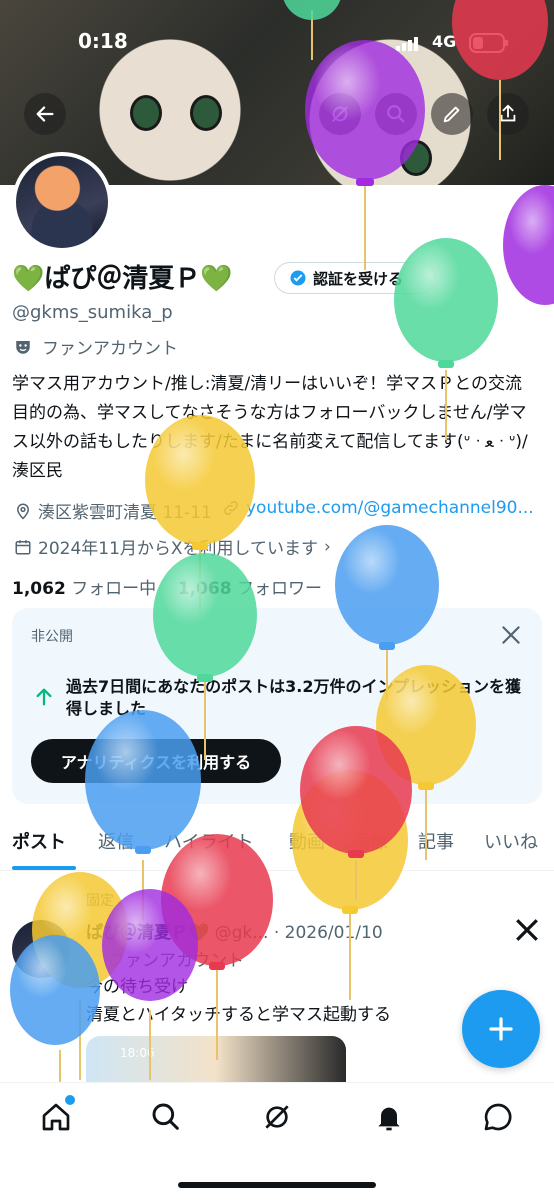 Image resolution: width=554 pixels, height=1201 pixels. I want to click on tab-images: 画像, so click(370, 841).